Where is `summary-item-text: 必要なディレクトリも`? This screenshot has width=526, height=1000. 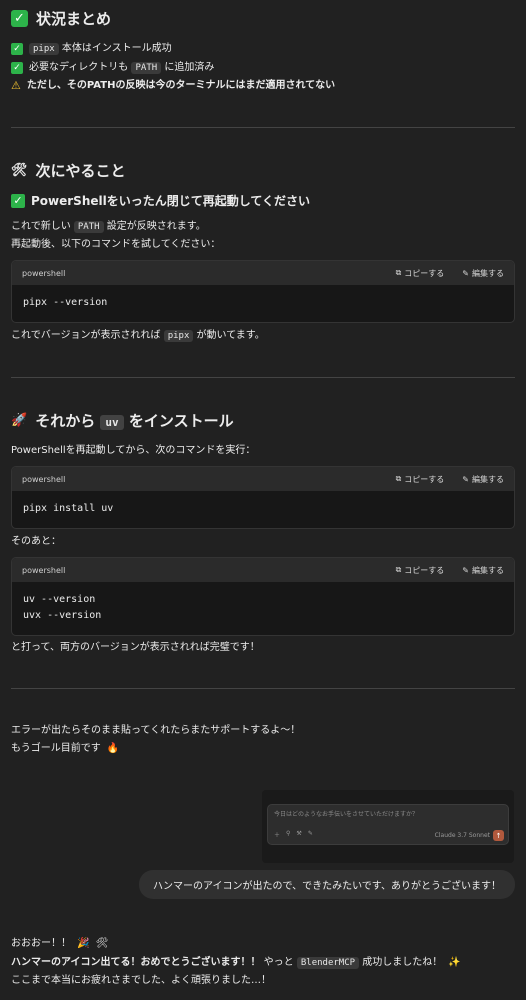
summary-item-text: 必要なディレクトリも is located at coordinates (80, 67).